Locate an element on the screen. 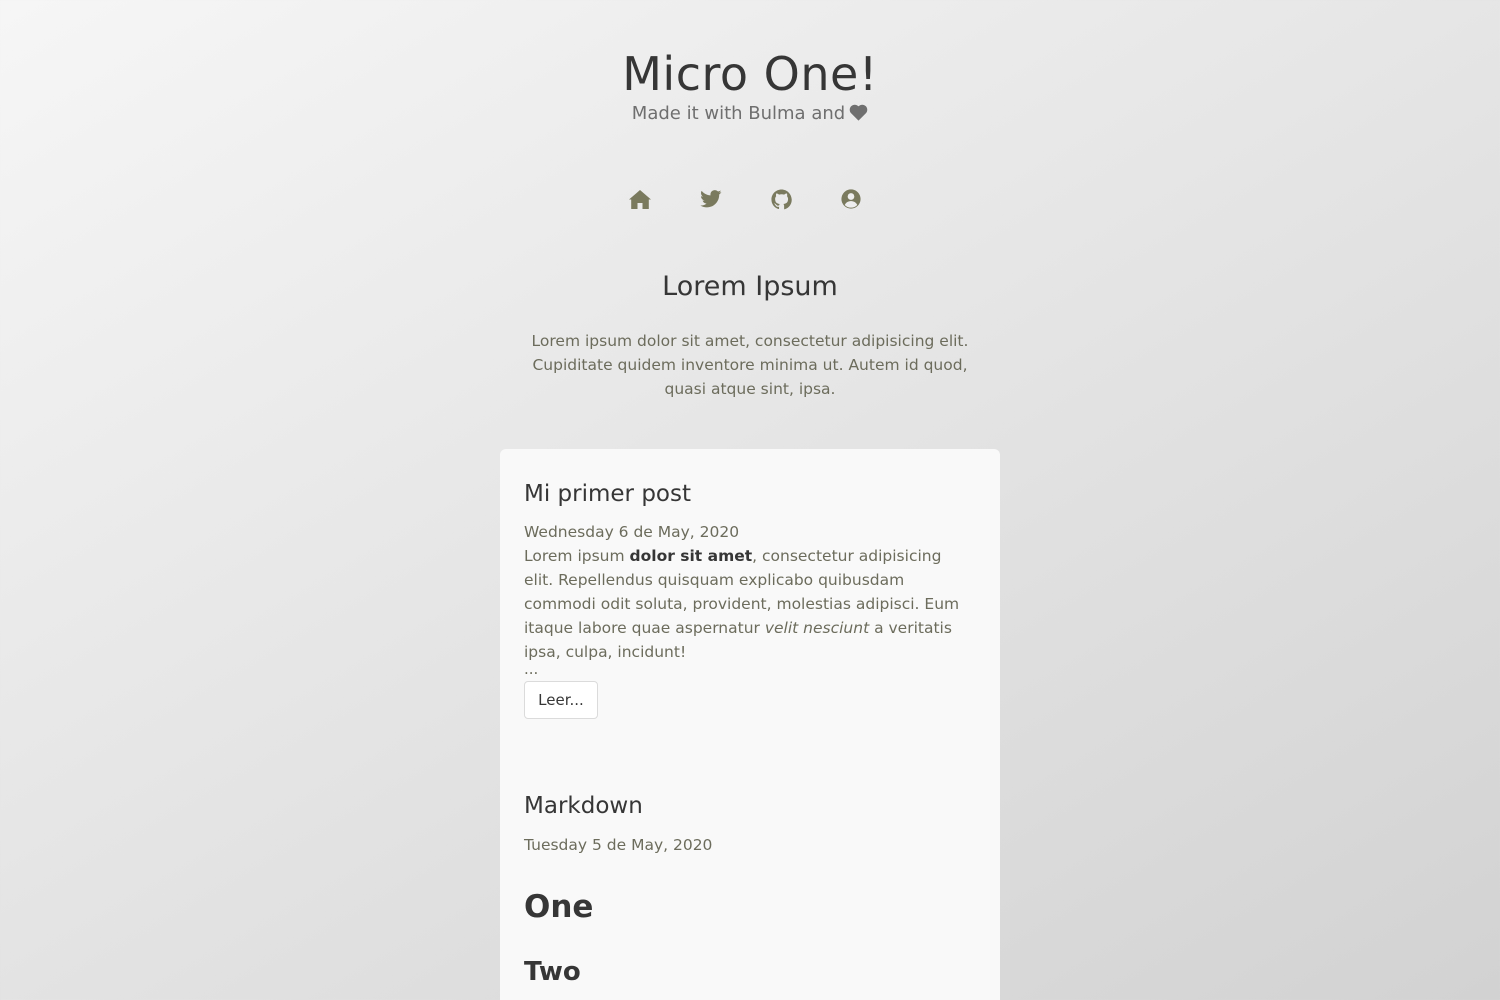  post-excerpt-italic: velit nesciunt is located at coordinates (817, 628).